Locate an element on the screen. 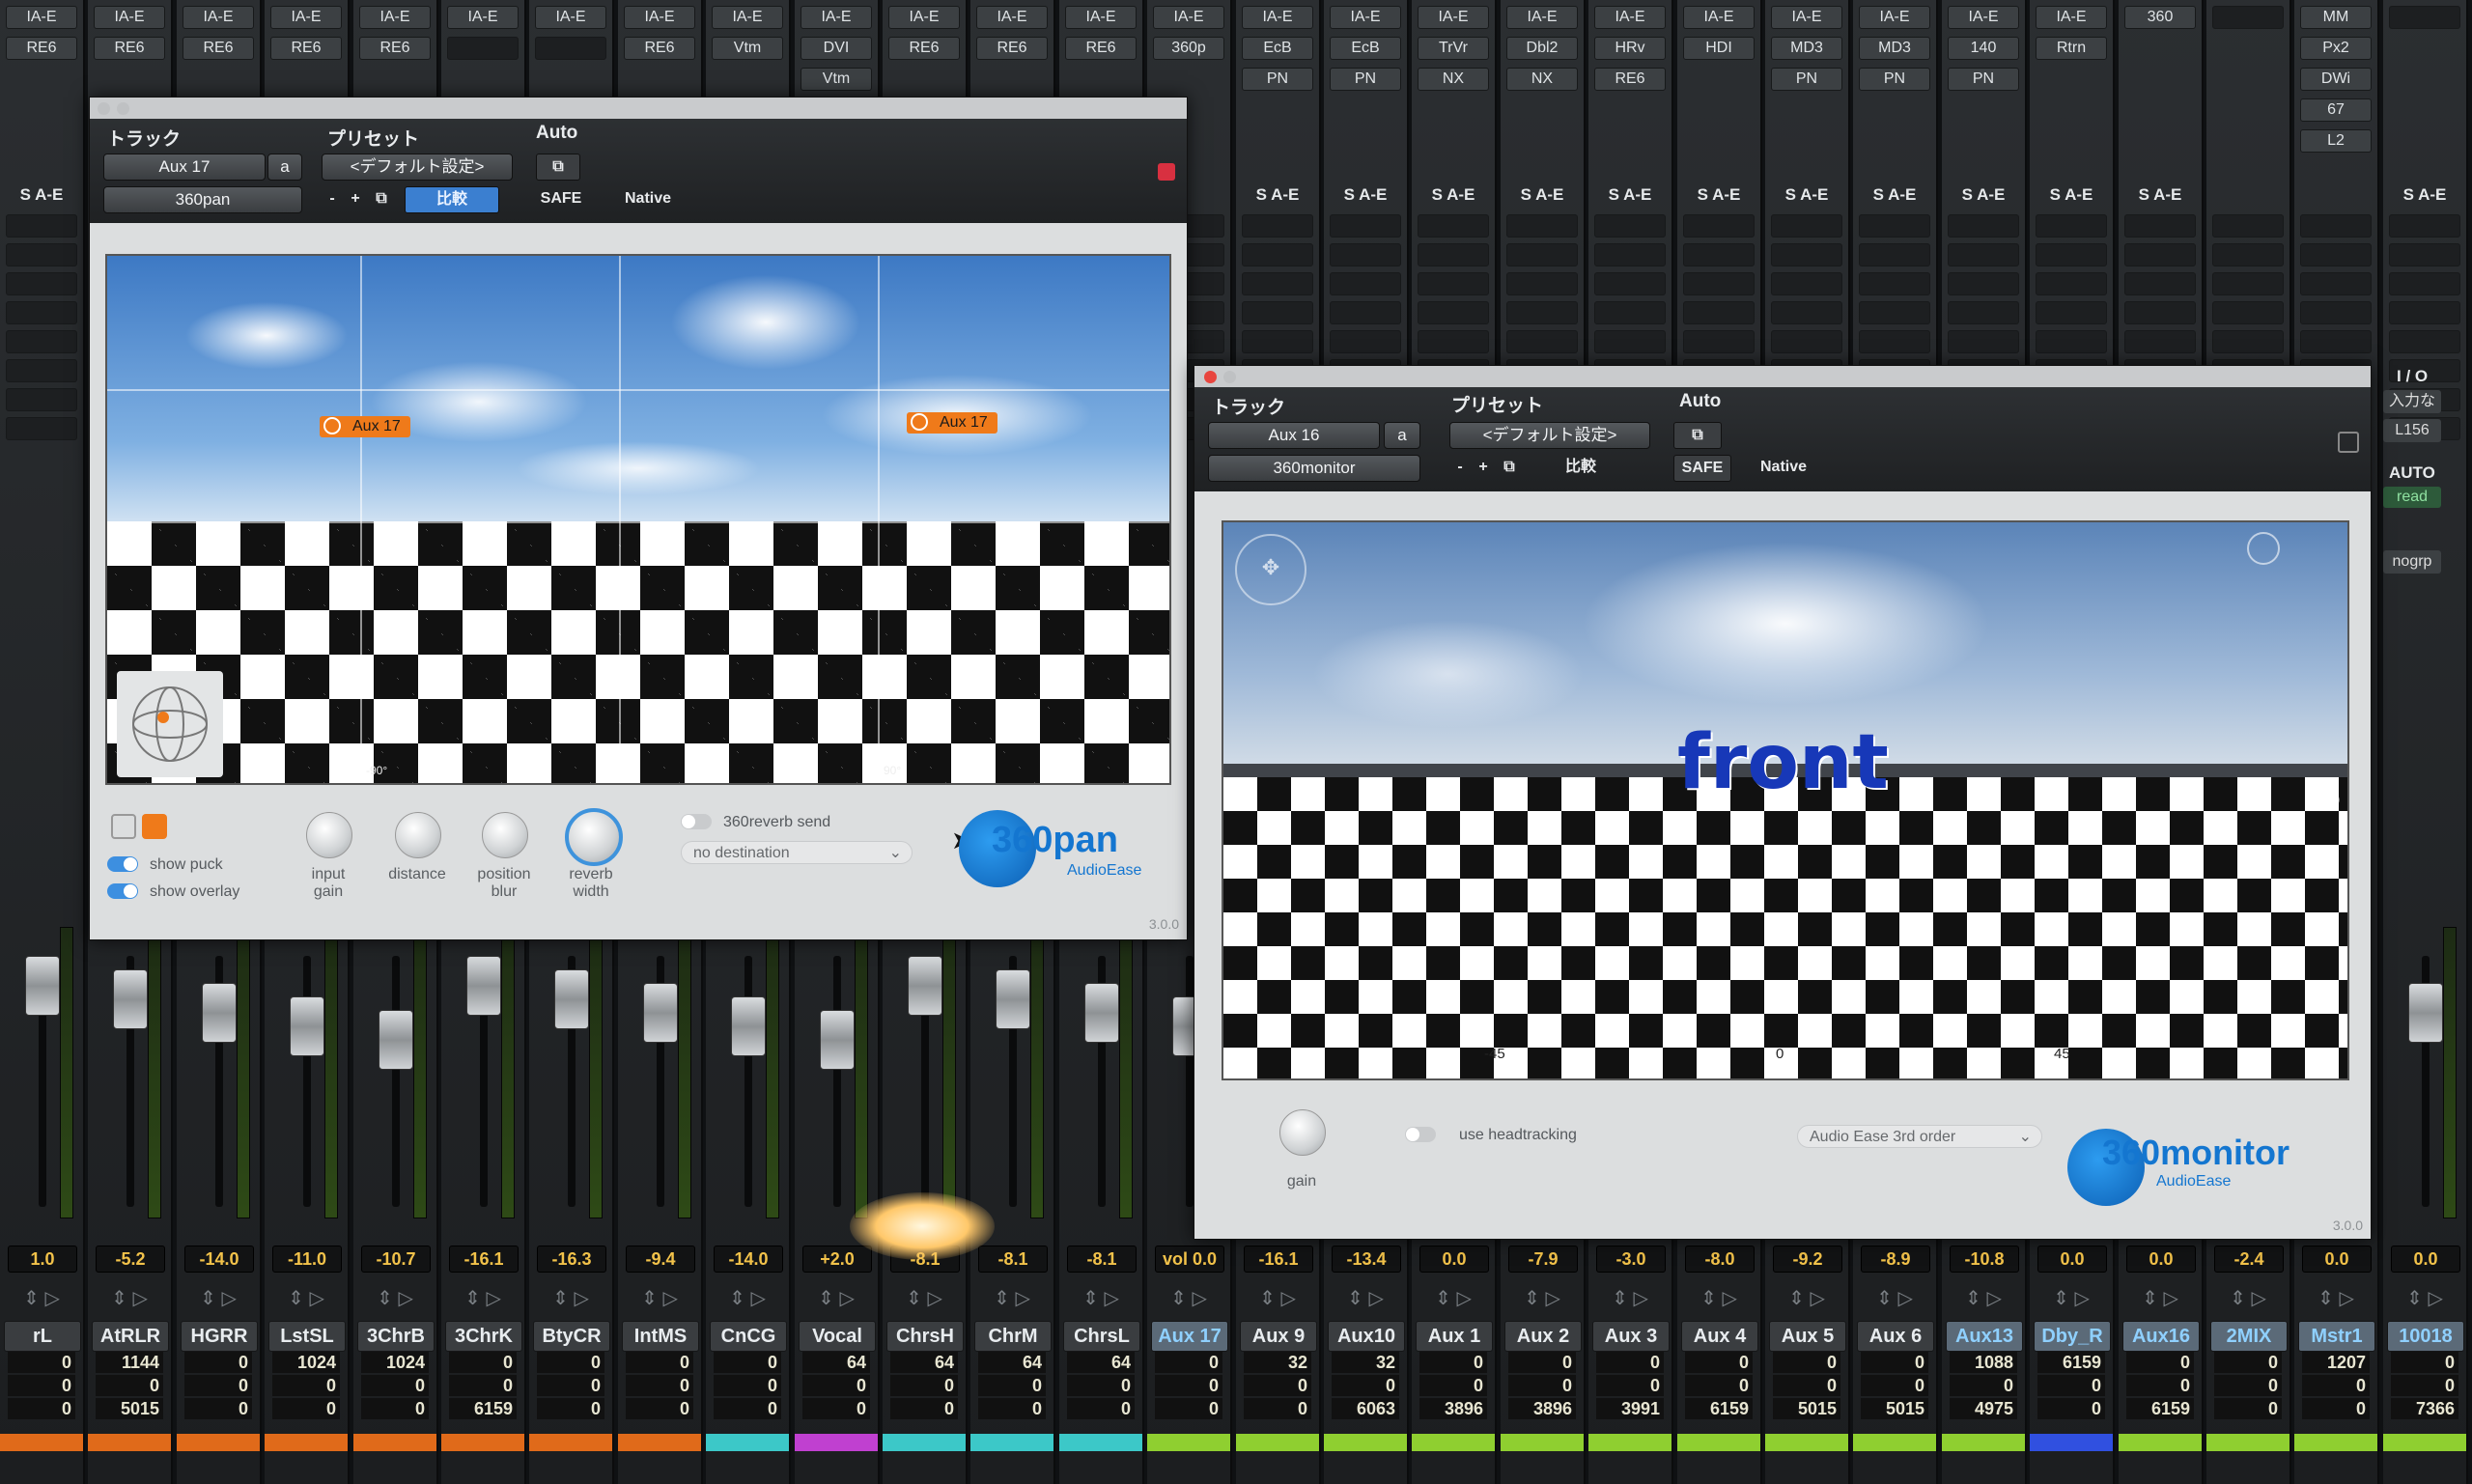  track-channel-selector: a is located at coordinates (1402, 436).